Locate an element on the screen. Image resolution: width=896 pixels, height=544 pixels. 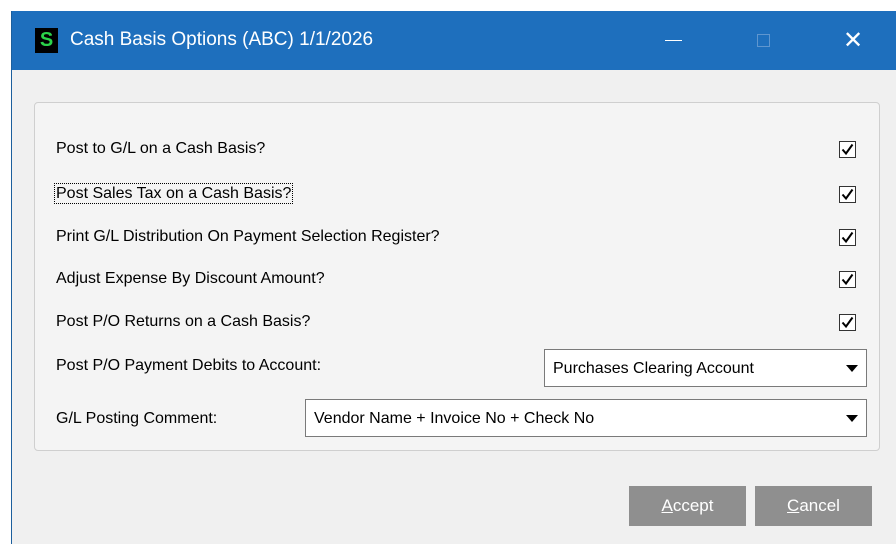
accept-mnemonic: A is located at coordinates (667, 505).